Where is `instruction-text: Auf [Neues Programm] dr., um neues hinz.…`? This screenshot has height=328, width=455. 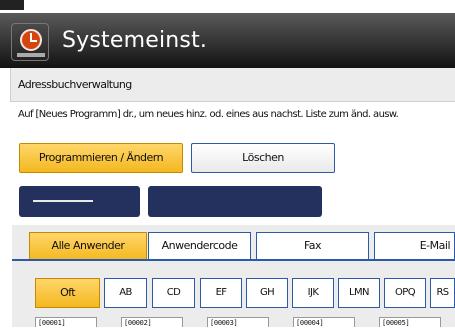 instruction-text: Auf [Neues Programm] dr., um neues hinz.… is located at coordinates (208, 114).